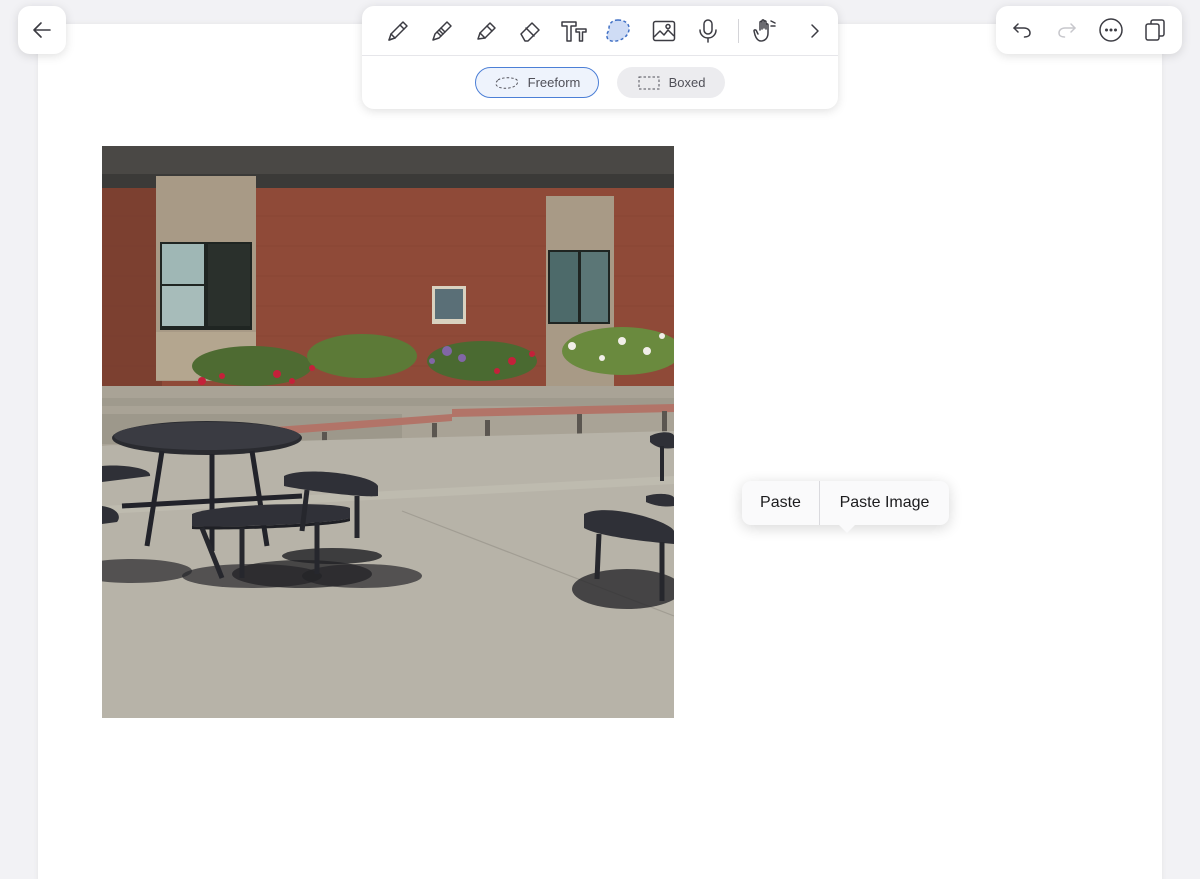 The image size is (1200, 879). Describe the element at coordinates (847, 528) in the screenshot. I see `context-menu-pointer` at that location.